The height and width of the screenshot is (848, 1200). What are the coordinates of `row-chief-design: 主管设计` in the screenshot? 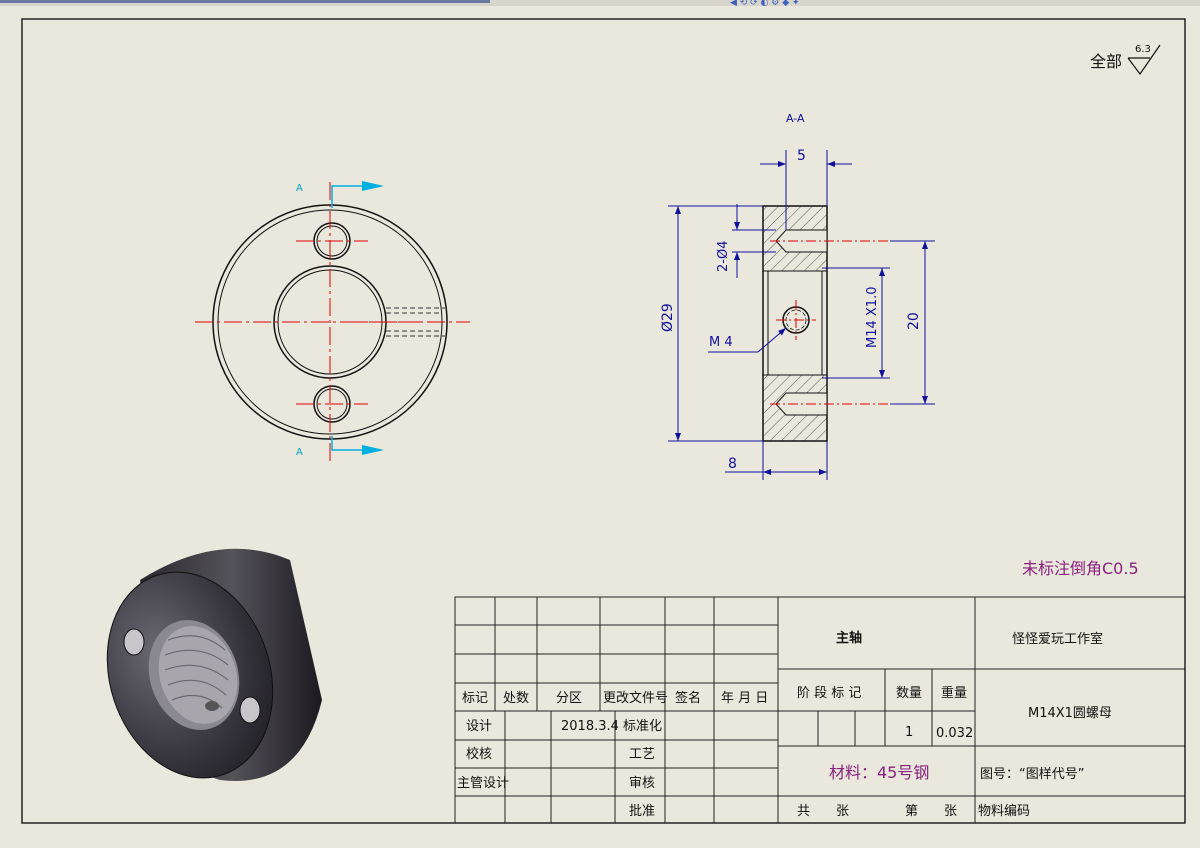 It's located at (483, 783).